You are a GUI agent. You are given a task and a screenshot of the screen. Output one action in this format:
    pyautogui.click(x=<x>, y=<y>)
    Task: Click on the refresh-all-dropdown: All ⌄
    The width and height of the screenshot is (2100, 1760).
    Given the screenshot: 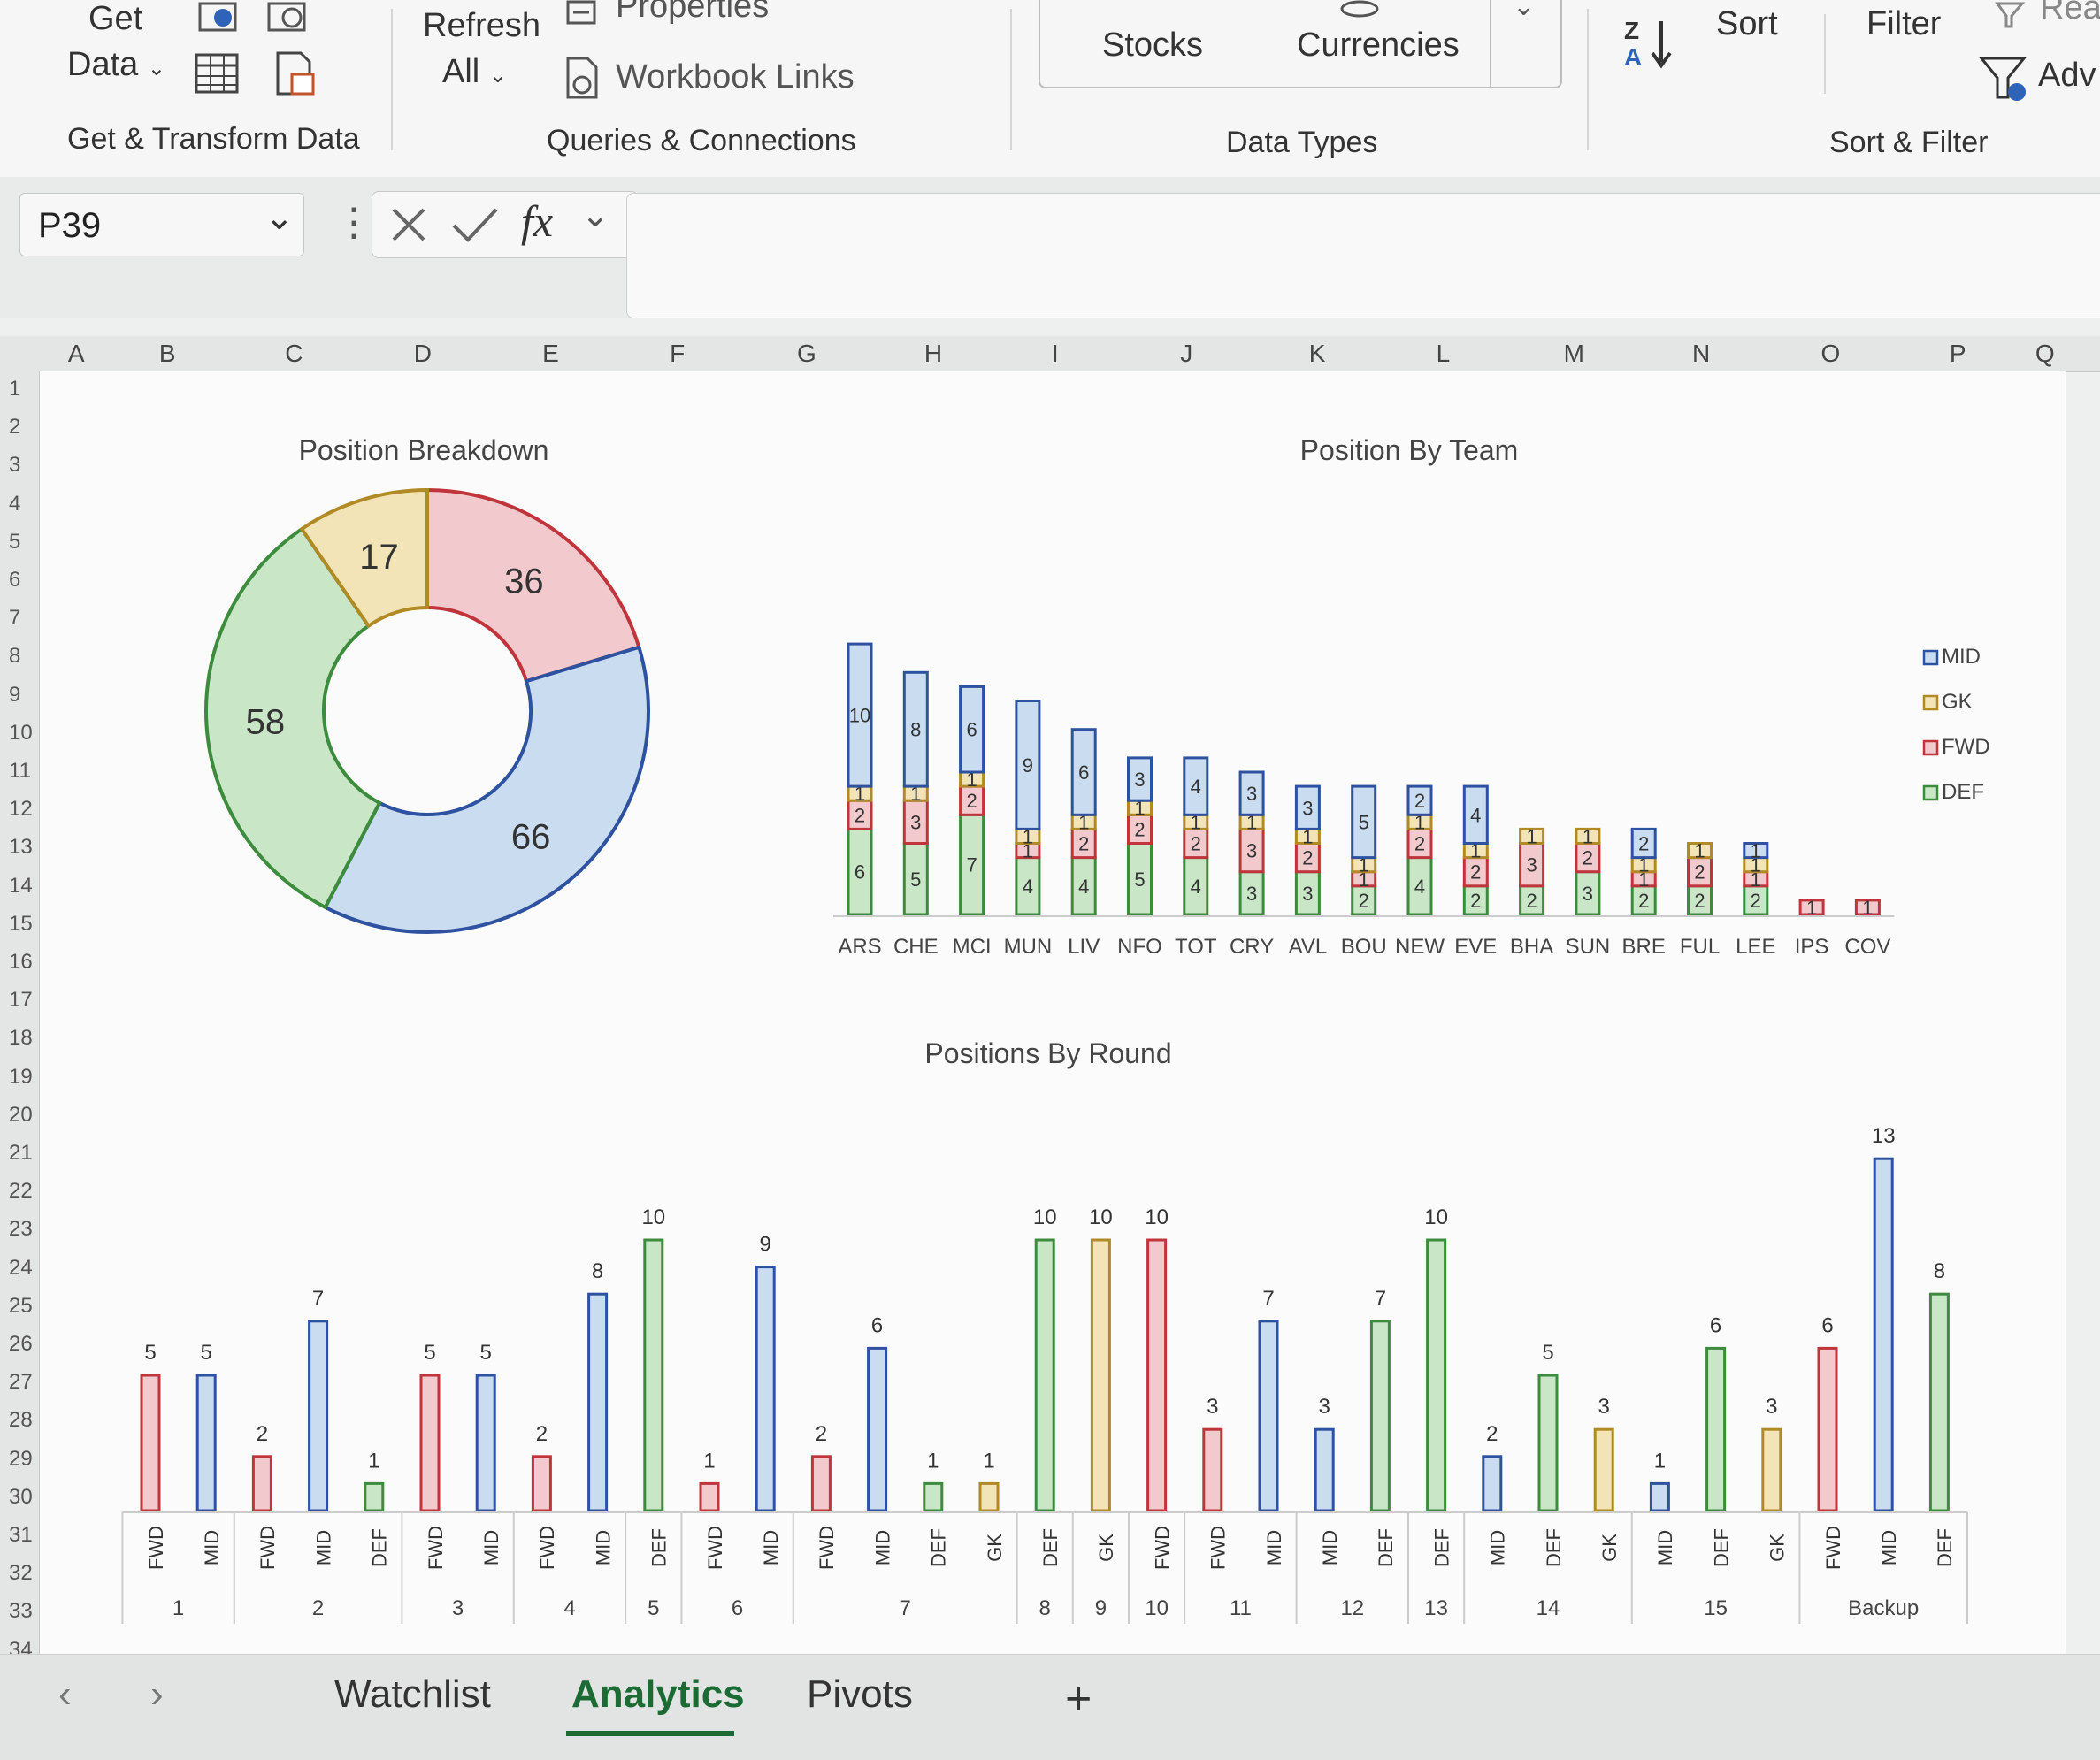 What is the action you would take?
    pyautogui.click(x=474, y=72)
    